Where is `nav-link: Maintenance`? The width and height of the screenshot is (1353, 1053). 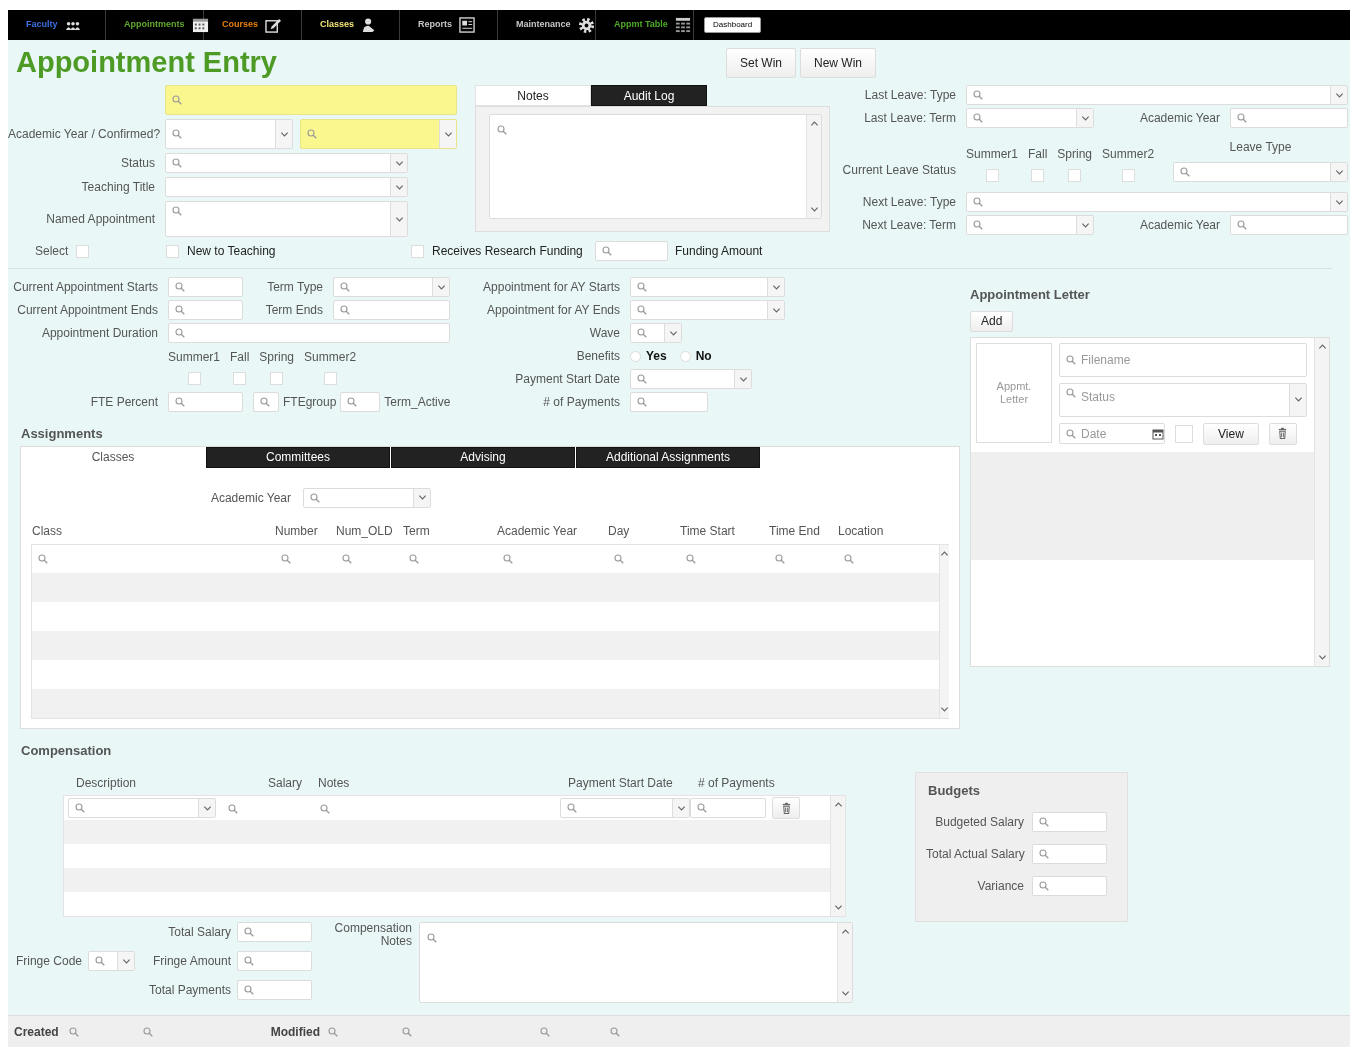 nav-link: Maintenance is located at coordinates (543, 25).